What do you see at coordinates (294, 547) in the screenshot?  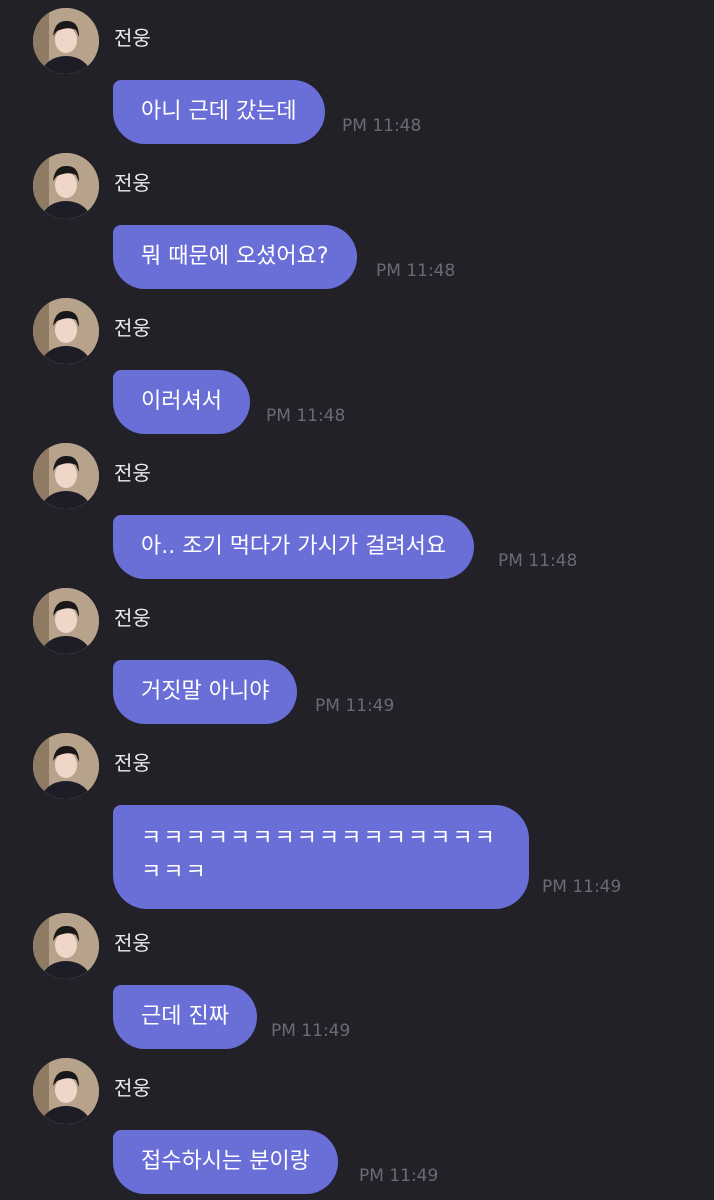 I see `message-bubble: 아.. 조기 먹다가 가시가 걸려서요` at bounding box center [294, 547].